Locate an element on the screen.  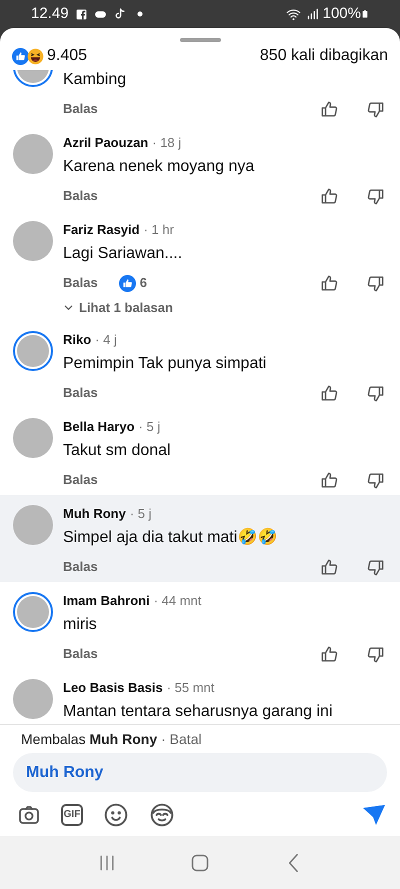
commenter-name: Leo Basis Basis is located at coordinates (113, 688).